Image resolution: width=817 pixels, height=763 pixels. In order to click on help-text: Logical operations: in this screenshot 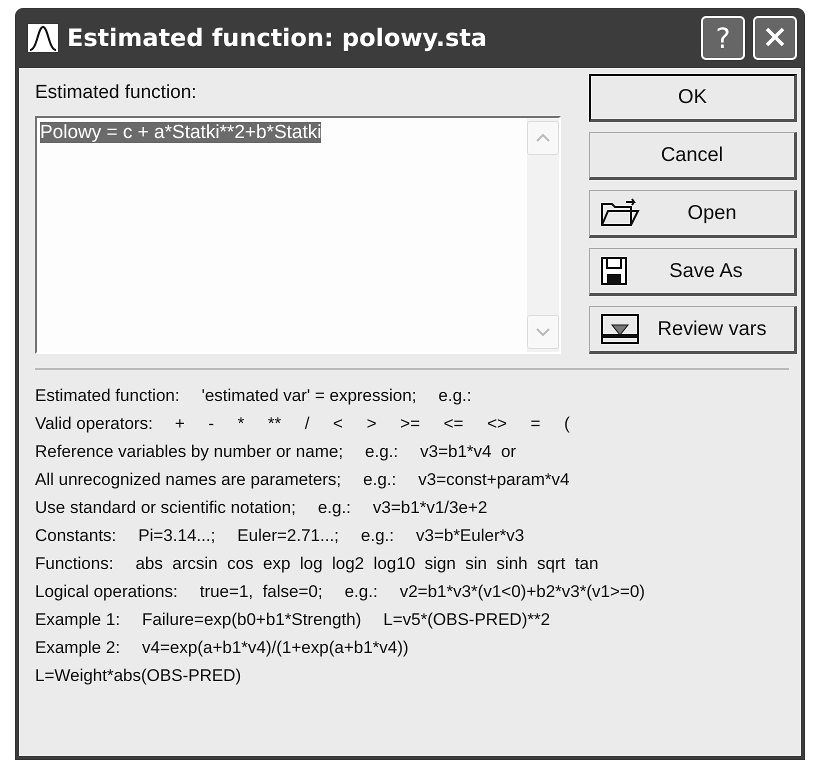, I will do `click(106, 592)`.